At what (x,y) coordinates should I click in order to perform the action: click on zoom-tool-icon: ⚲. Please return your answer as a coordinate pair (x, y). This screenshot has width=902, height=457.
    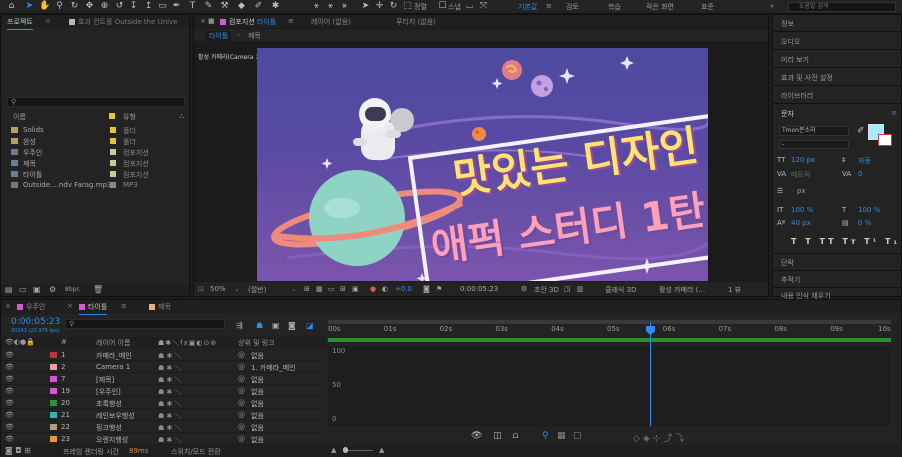
    Looking at the image, I should click on (59, 6).